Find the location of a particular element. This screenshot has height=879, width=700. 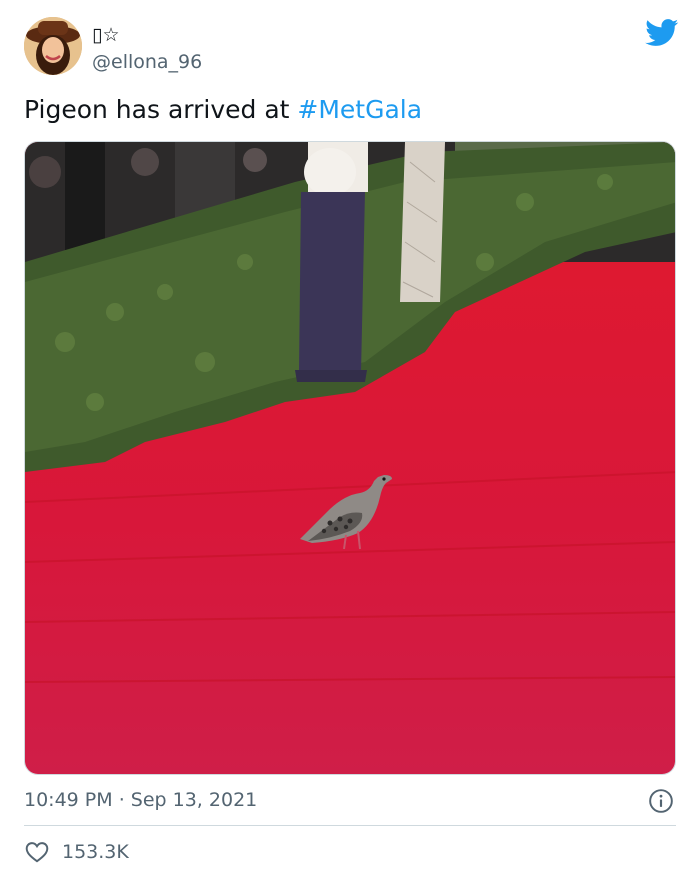

hashtag-link: #MetGala is located at coordinates (359, 109).